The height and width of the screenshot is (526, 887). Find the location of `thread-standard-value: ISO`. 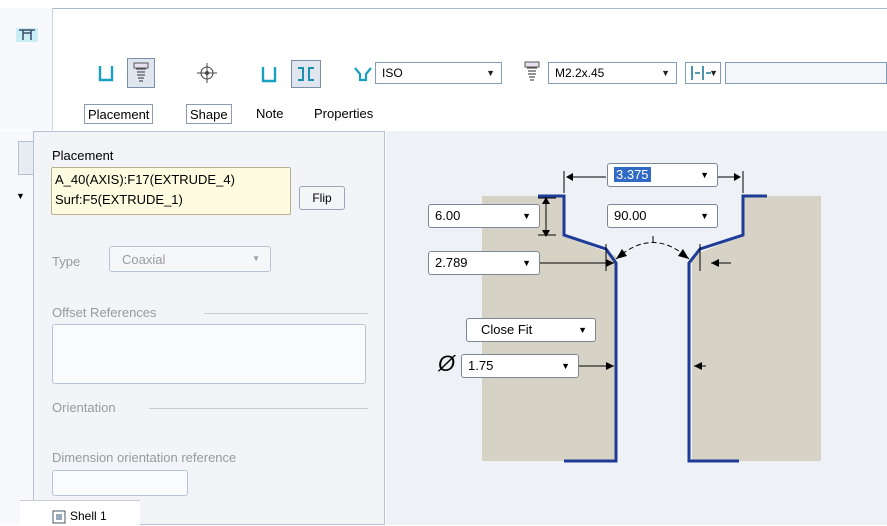

thread-standard-value: ISO is located at coordinates (392, 73).